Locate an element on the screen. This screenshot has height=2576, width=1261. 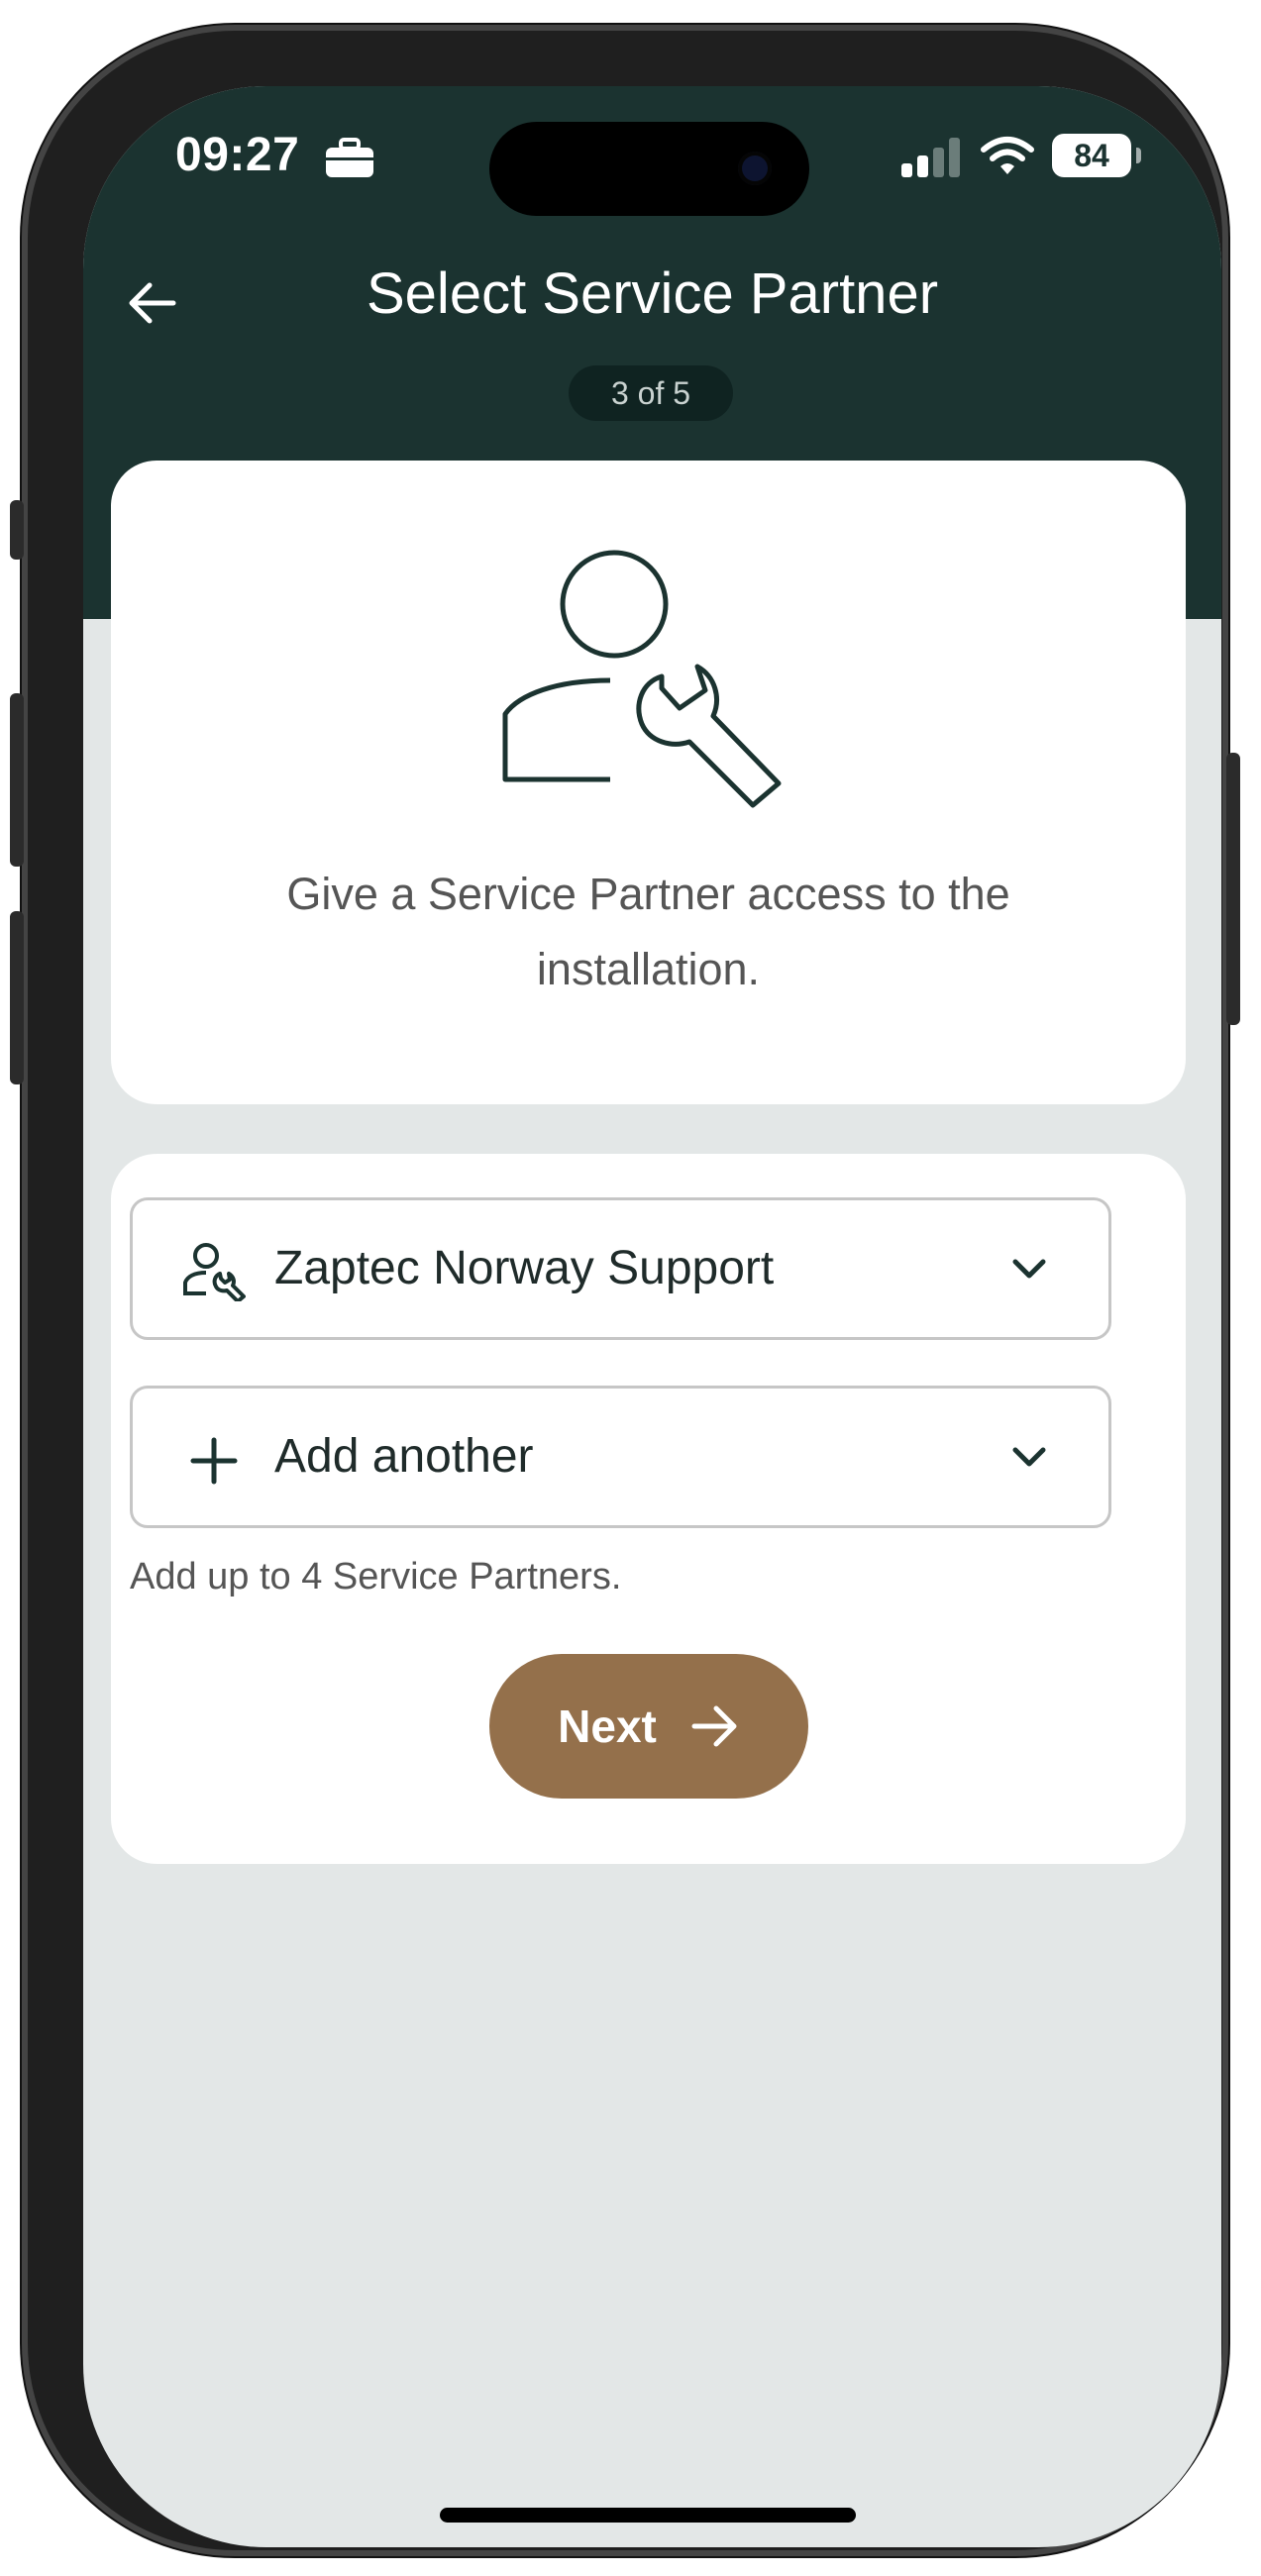
next-button: Next is located at coordinates (648, 1726).